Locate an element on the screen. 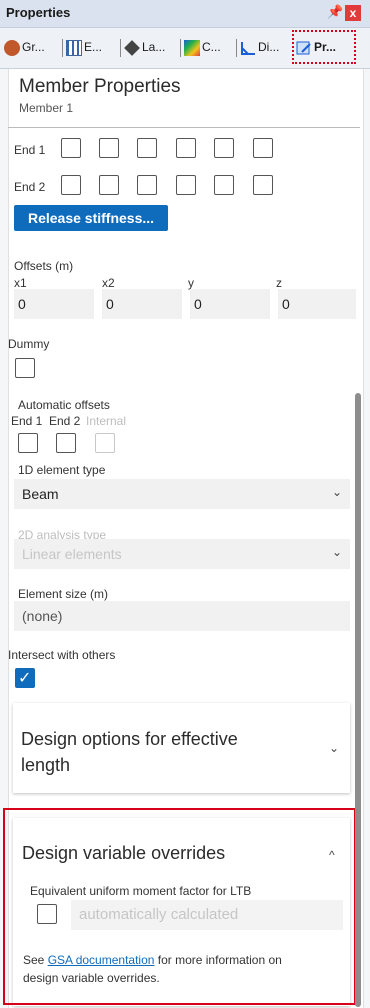 This screenshot has height=1008, width=370. offsets-label: Offsets (m) is located at coordinates (44, 266).